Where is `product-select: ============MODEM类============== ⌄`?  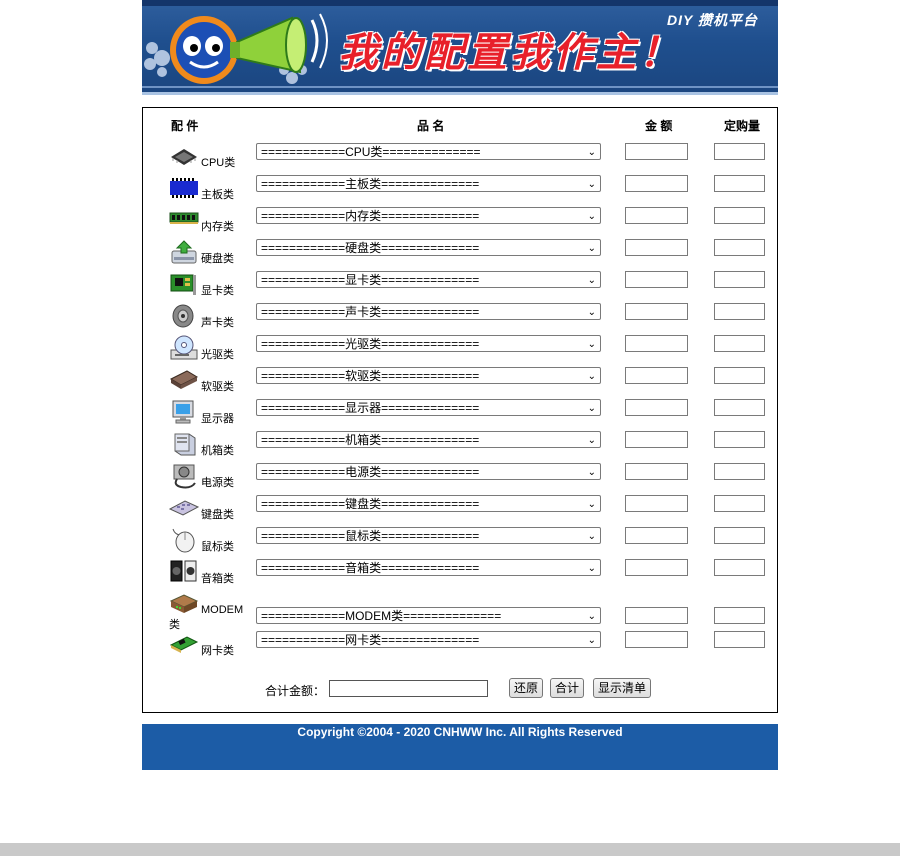
product-select: ============MODEM类============== ⌄ is located at coordinates (428, 615).